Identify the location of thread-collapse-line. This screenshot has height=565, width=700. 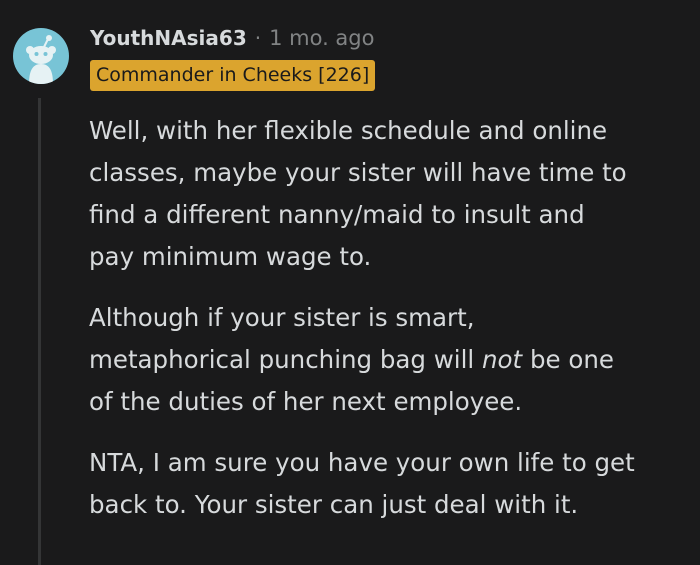
(39, 331).